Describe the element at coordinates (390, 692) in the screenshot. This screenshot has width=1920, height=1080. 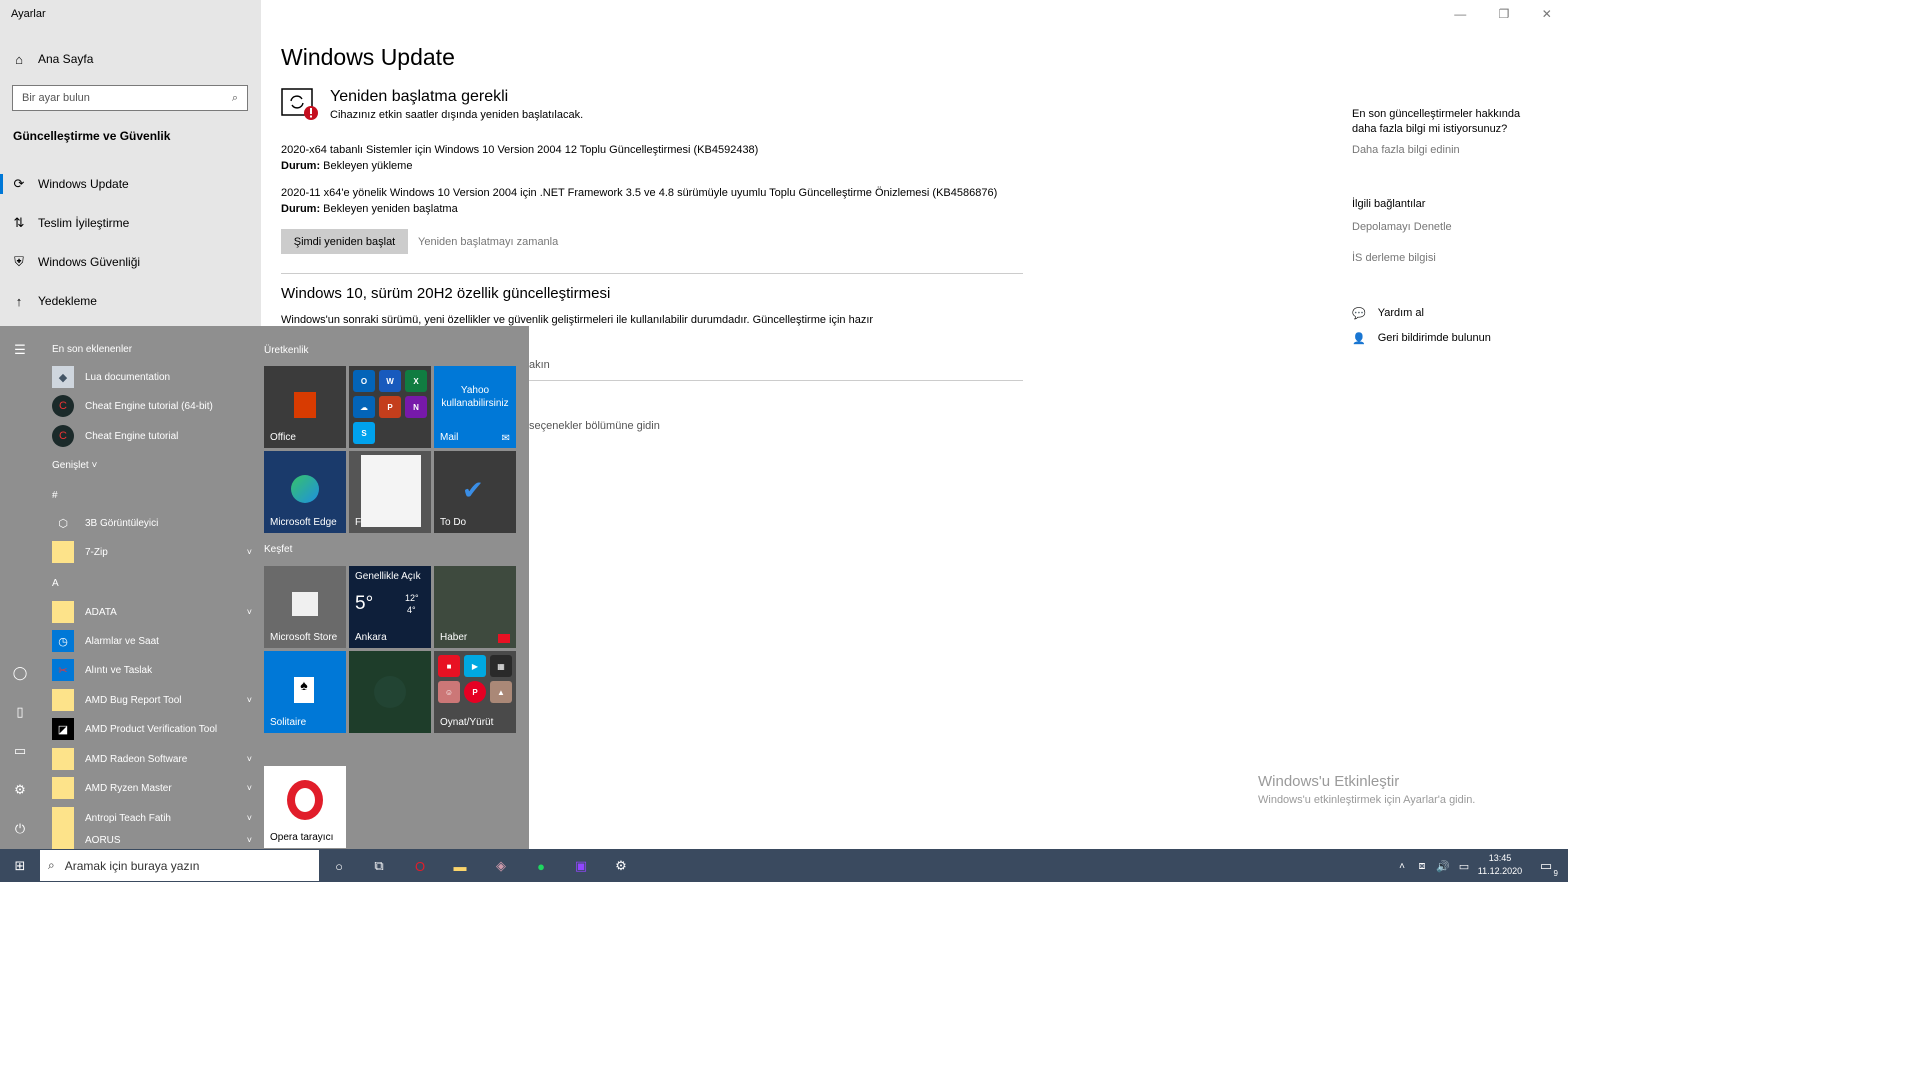
I see `spotify-tile` at that location.